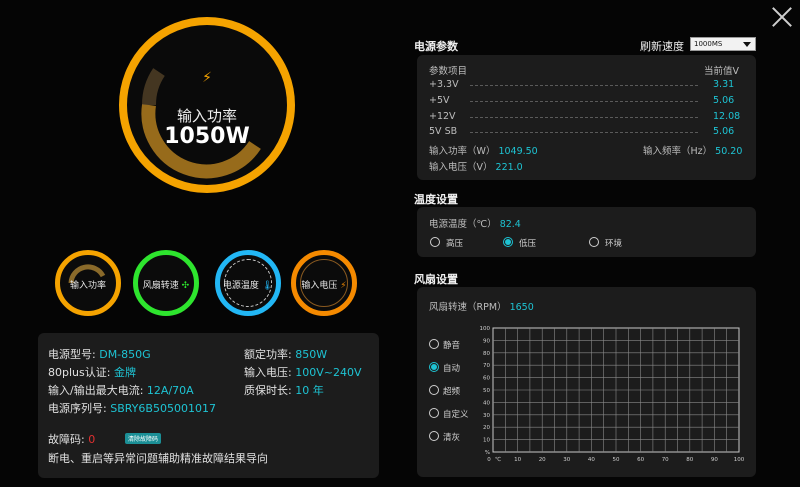 Image resolution: width=800 pixels, height=487 pixels. What do you see at coordinates (594, 242) in the screenshot?
I see `temp-option-ambient-radio` at bounding box center [594, 242].